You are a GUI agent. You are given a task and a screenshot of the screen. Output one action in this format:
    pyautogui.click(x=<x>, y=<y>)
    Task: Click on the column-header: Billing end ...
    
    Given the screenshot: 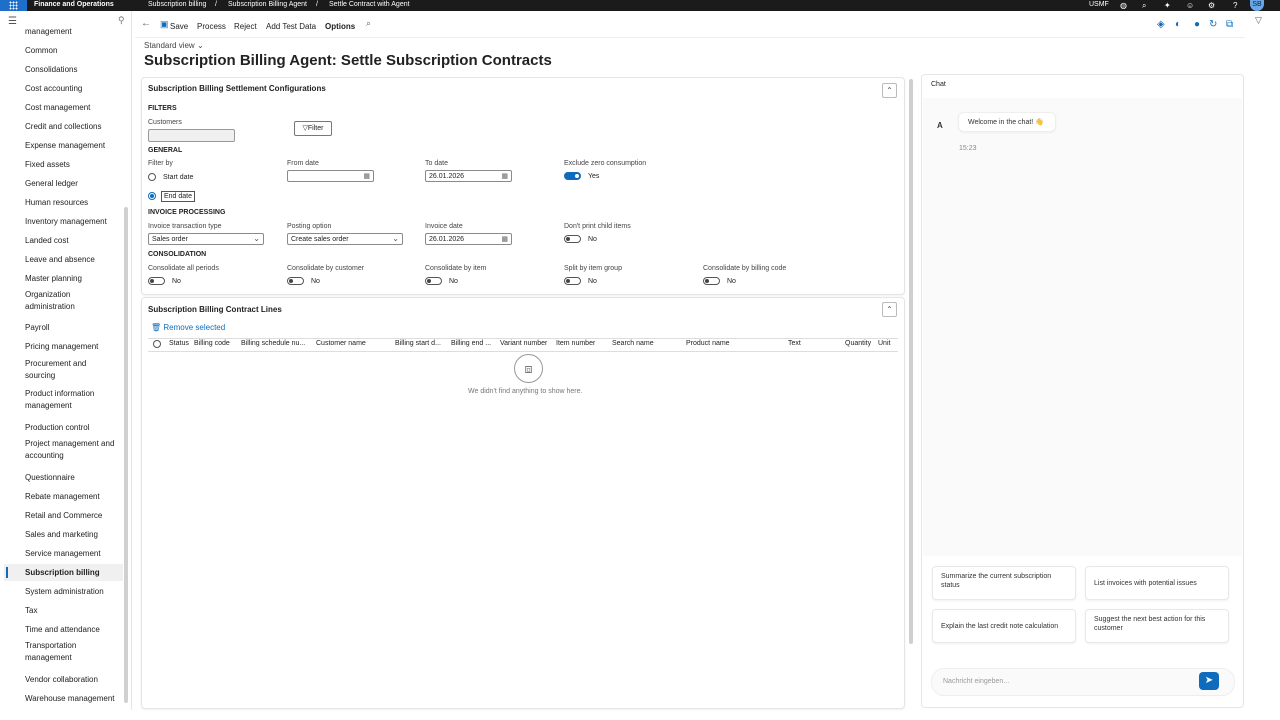 What is the action you would take?
    pyautogui.click(x=471, y=343)
    